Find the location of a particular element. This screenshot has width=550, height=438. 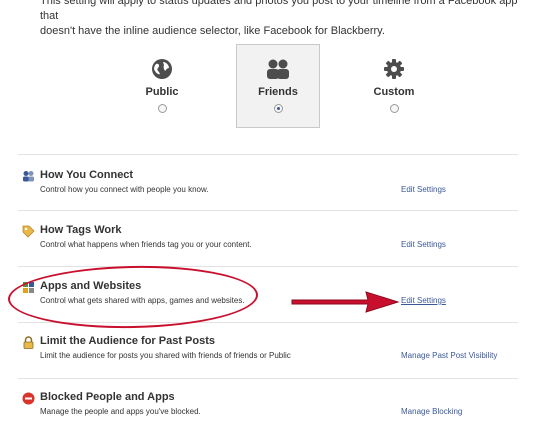

friends-icon is located at coordinates (278, 69).